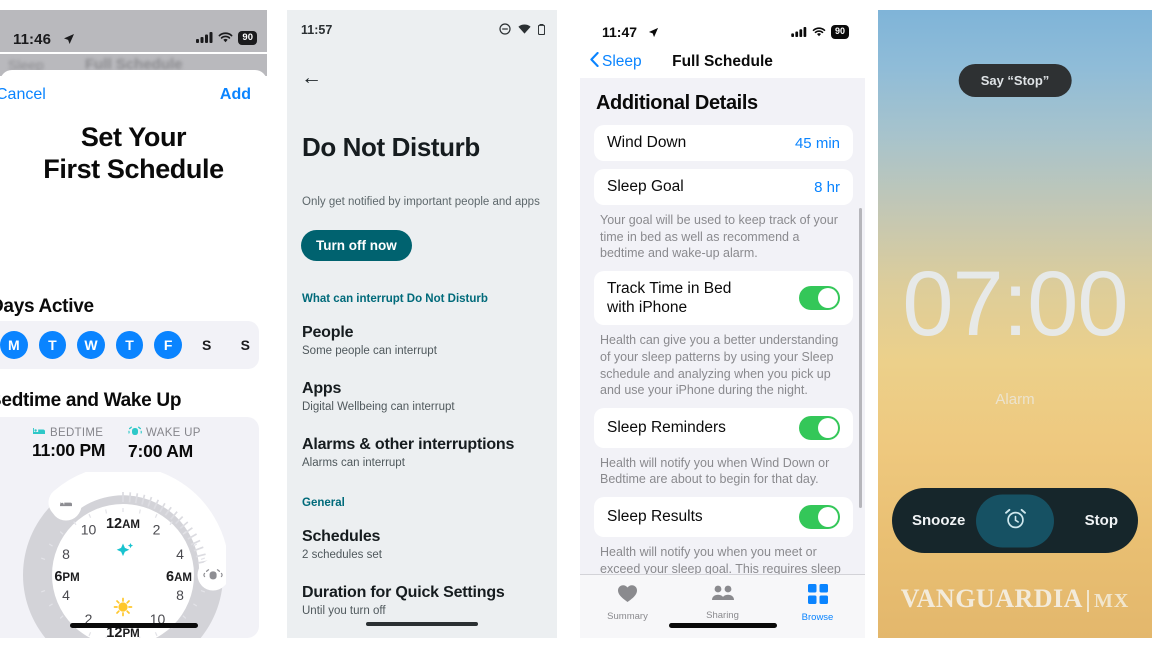 The width and height of the screenshot is (1152, 648). Describe the element at coordinates (723, 143) in the screenshot. I see `row-wind-down: Wind Down 45 min` at that location.